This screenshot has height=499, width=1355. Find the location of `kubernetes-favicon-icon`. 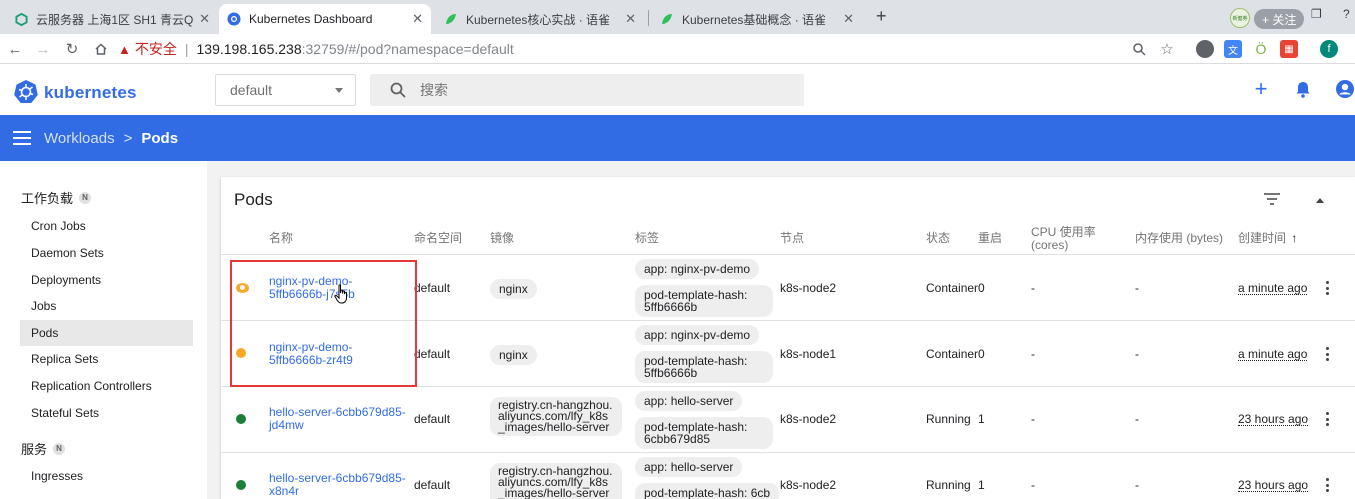

kubernetes-favicon-icon is located at coordinates (234, 19).